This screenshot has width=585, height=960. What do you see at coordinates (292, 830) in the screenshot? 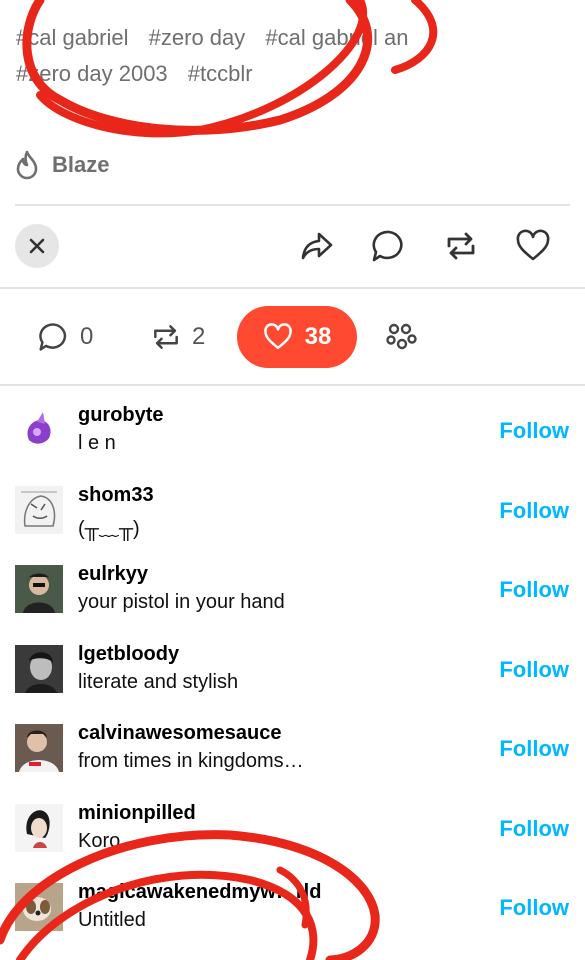
I see `list-item: minionpilled Koro… Follow` at bounding box center [292, 830].